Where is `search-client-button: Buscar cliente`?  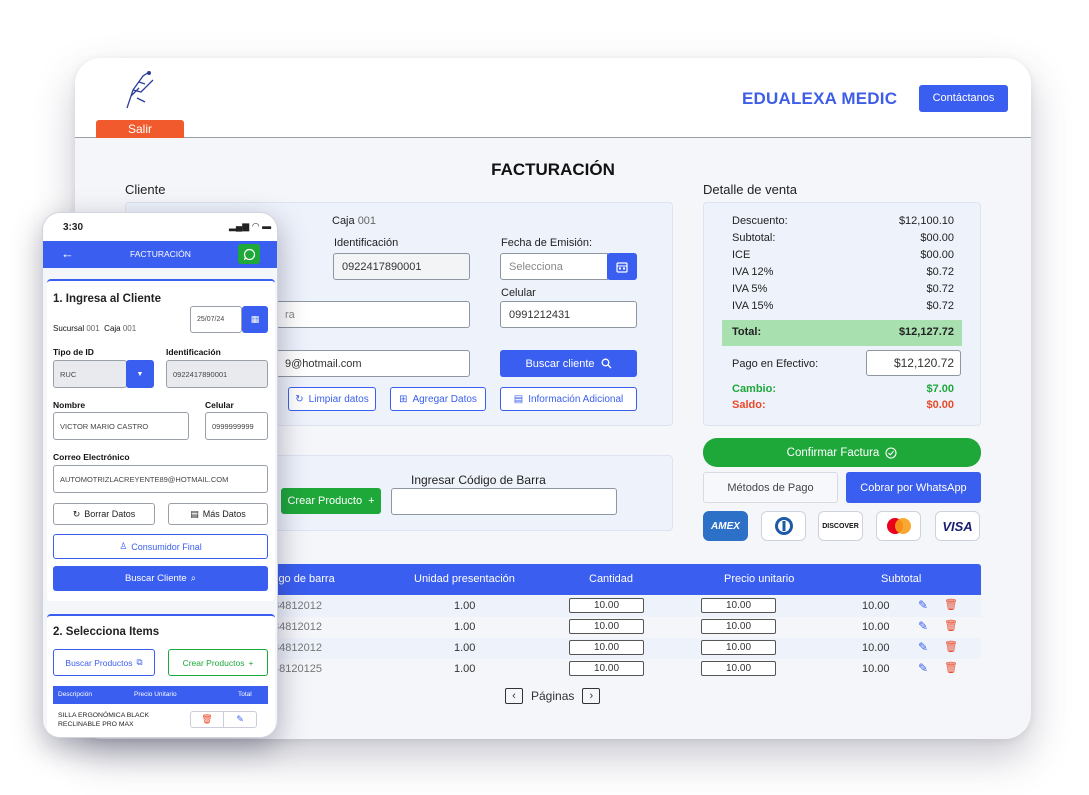
search-client-button: Buscar cliente is located at coordinates (568, 363).